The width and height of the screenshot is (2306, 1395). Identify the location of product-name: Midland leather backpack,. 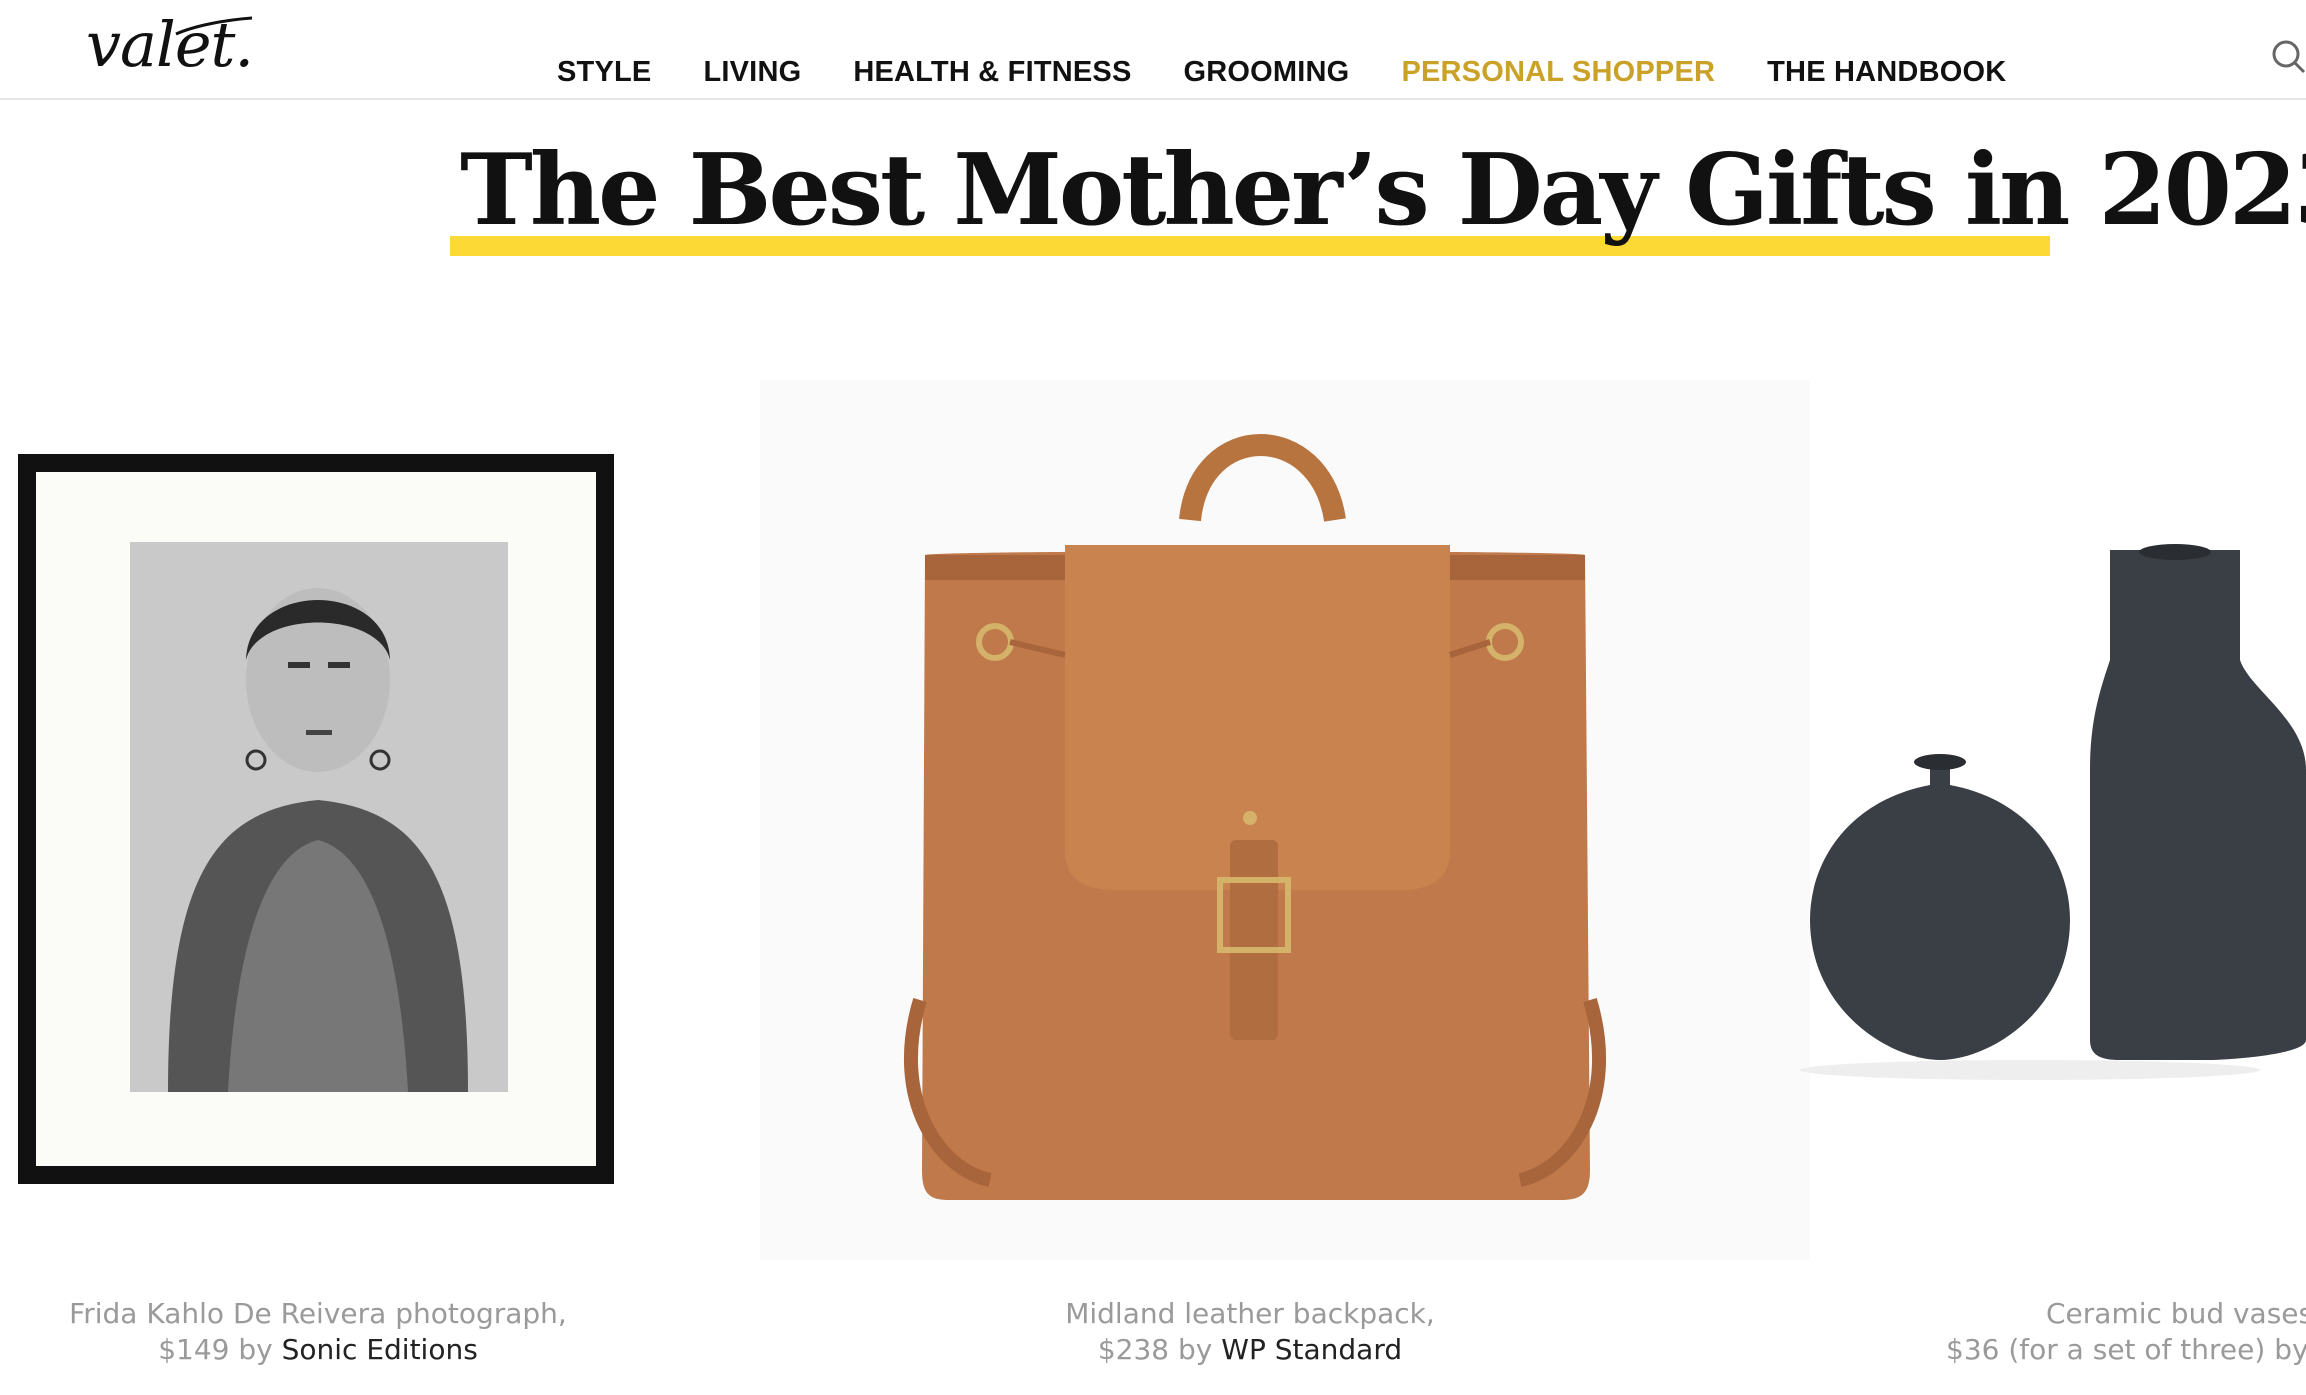
(1250, 1313).